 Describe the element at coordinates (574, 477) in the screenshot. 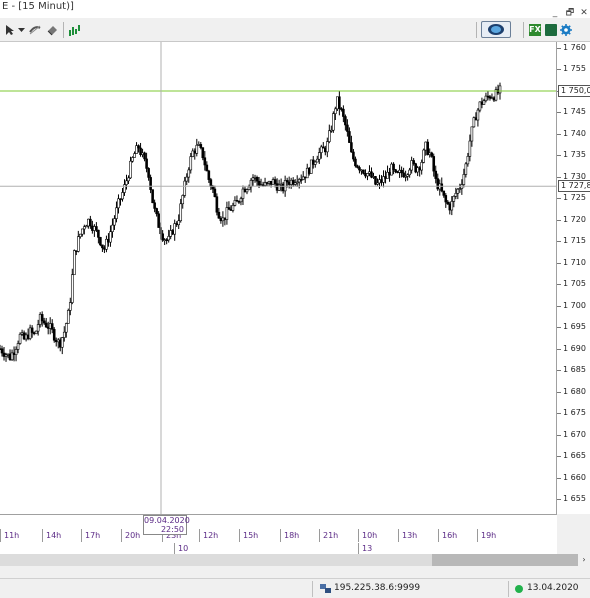

I see `price-tick-label: 1 660` at that location.